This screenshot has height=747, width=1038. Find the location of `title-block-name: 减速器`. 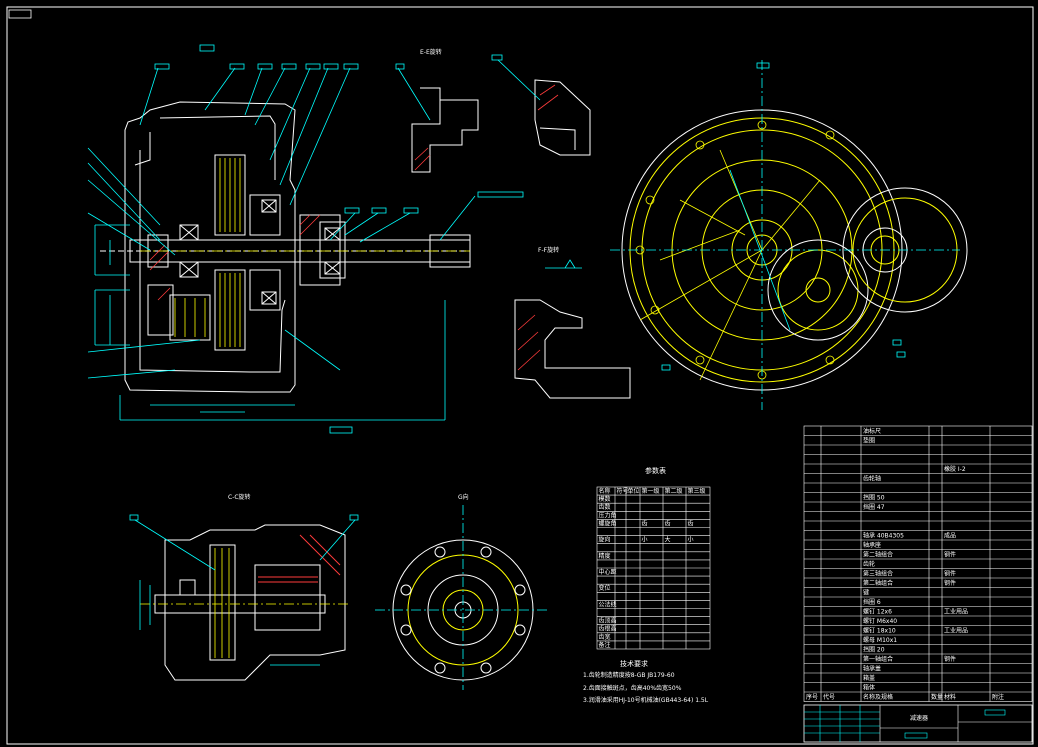

title-block-name: 减速器 is located at coordinates (919, 718).